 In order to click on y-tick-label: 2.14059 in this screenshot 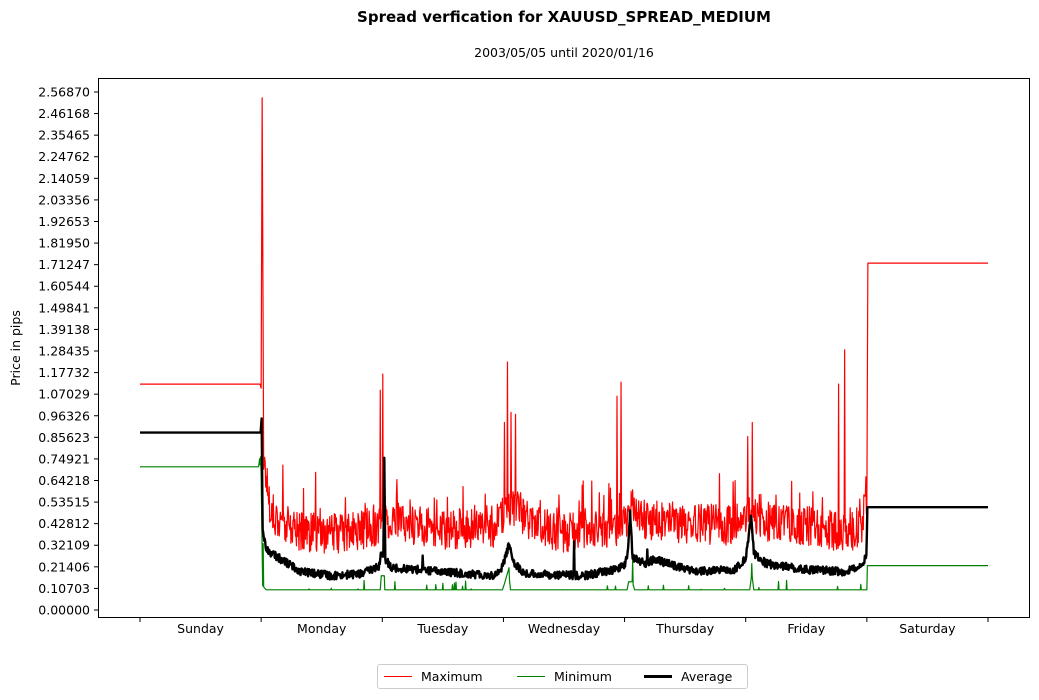, I will do `click(64, 178)`.